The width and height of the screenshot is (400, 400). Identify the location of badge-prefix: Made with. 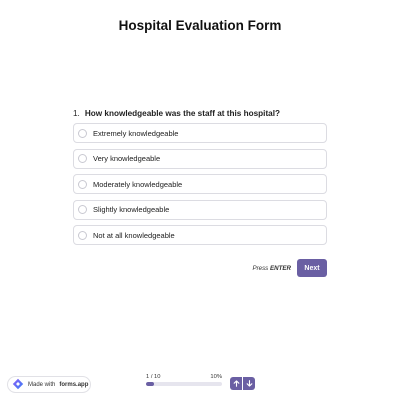
(42, 384).